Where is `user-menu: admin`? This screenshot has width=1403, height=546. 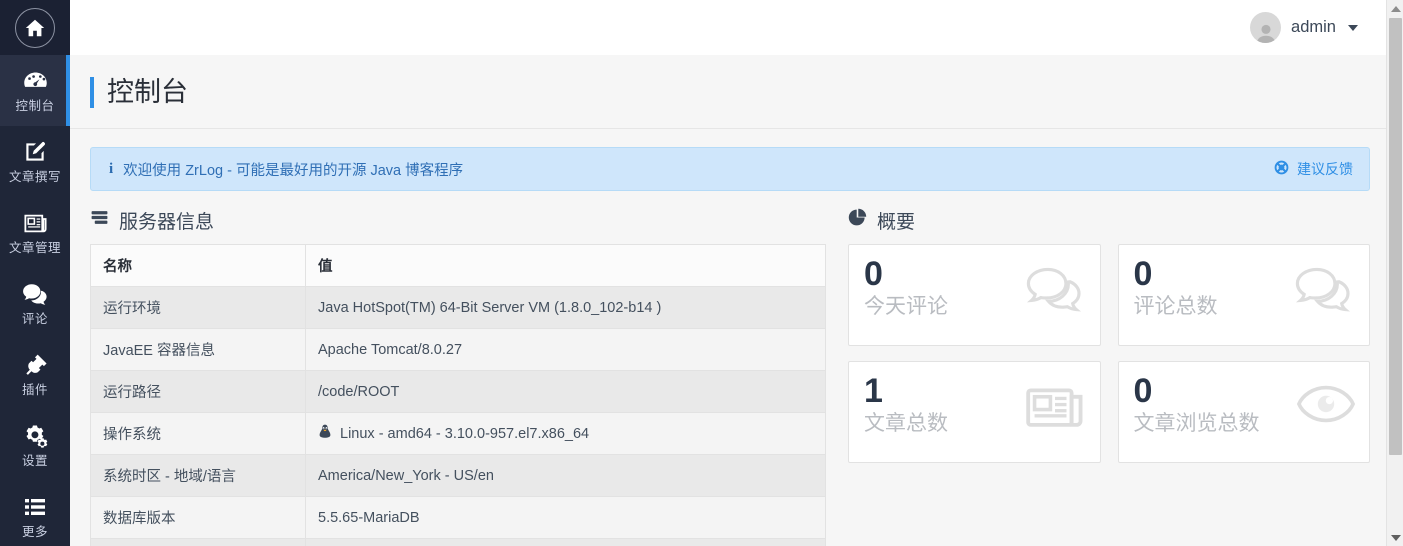
user-menu: admin is located at coordinates (1304, 27).